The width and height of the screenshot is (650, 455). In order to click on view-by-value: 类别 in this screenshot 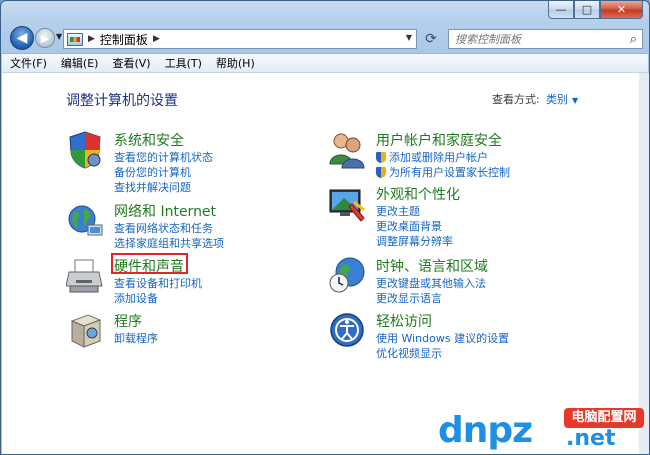, I will do `click(557, 99)`.